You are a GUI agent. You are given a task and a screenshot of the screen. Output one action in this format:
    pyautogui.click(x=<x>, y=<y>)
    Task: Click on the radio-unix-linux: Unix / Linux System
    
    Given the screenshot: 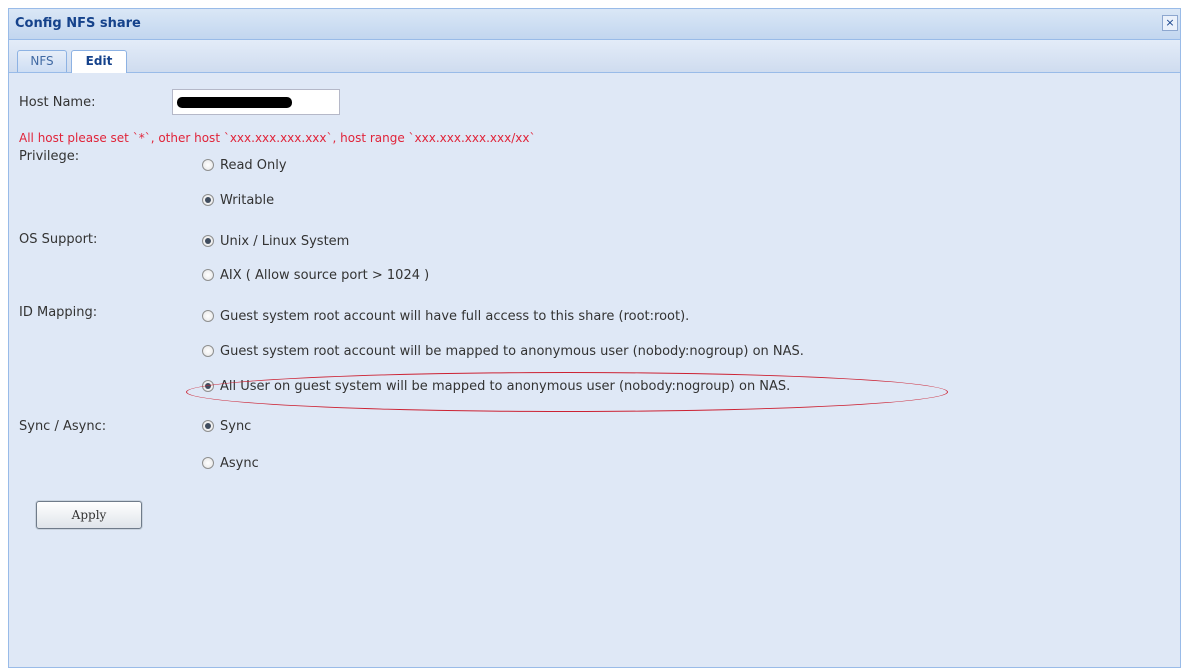 What is the action you would take?
    pyautogui.click(x=275, y=241)
    